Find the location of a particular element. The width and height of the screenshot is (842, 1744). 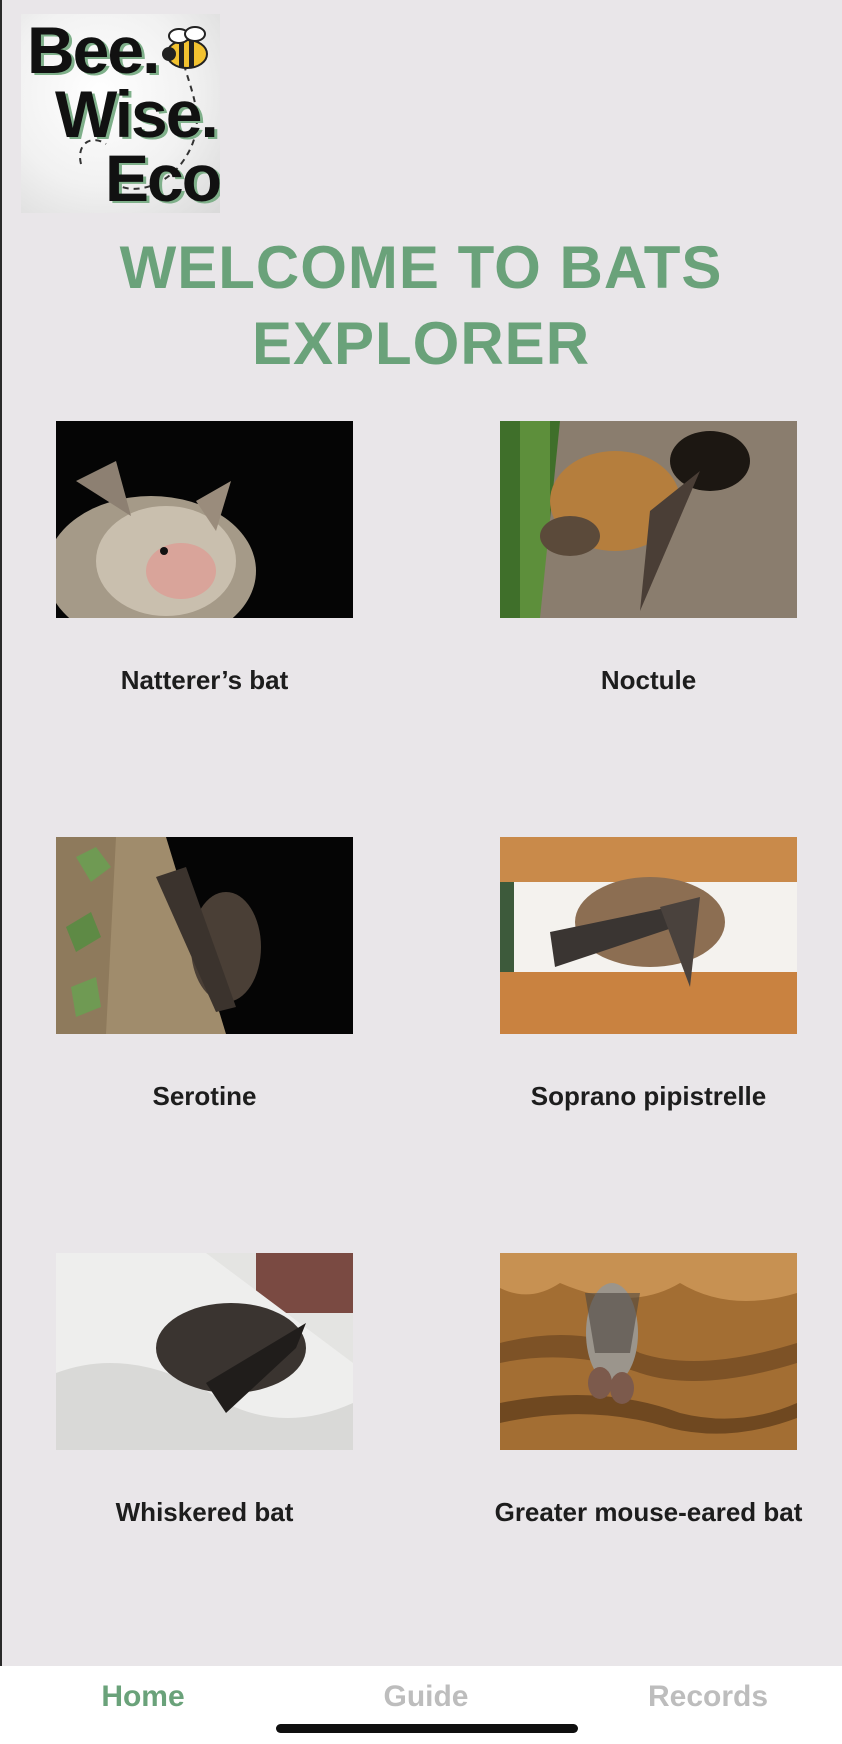

logo-word-eco: Eco. is located at coordinates (162, 177).